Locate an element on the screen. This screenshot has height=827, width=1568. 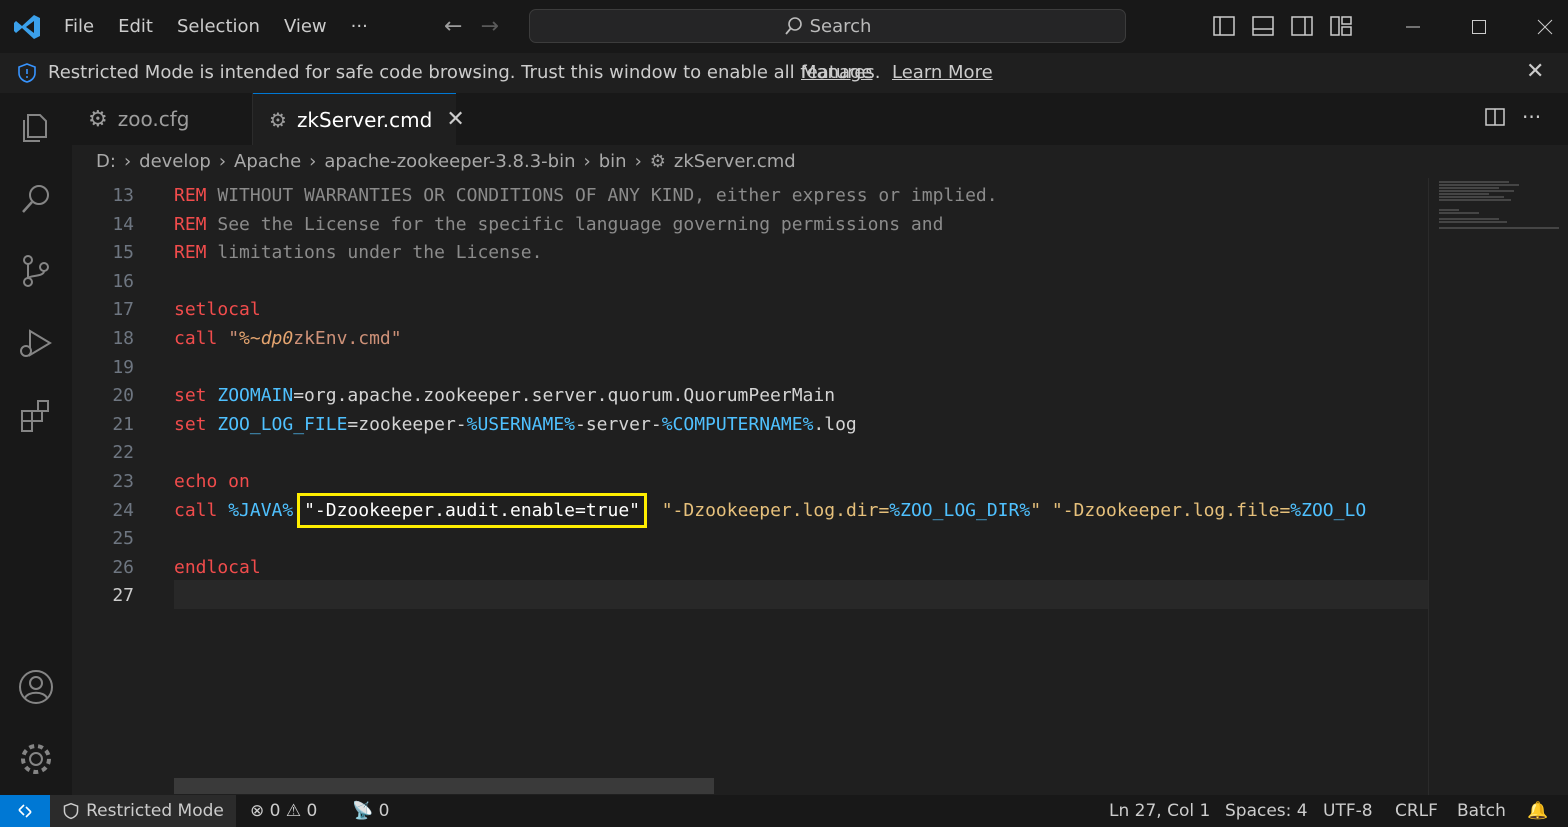
breadcrumb-apache: Apache is located at coordinates (267, 161).